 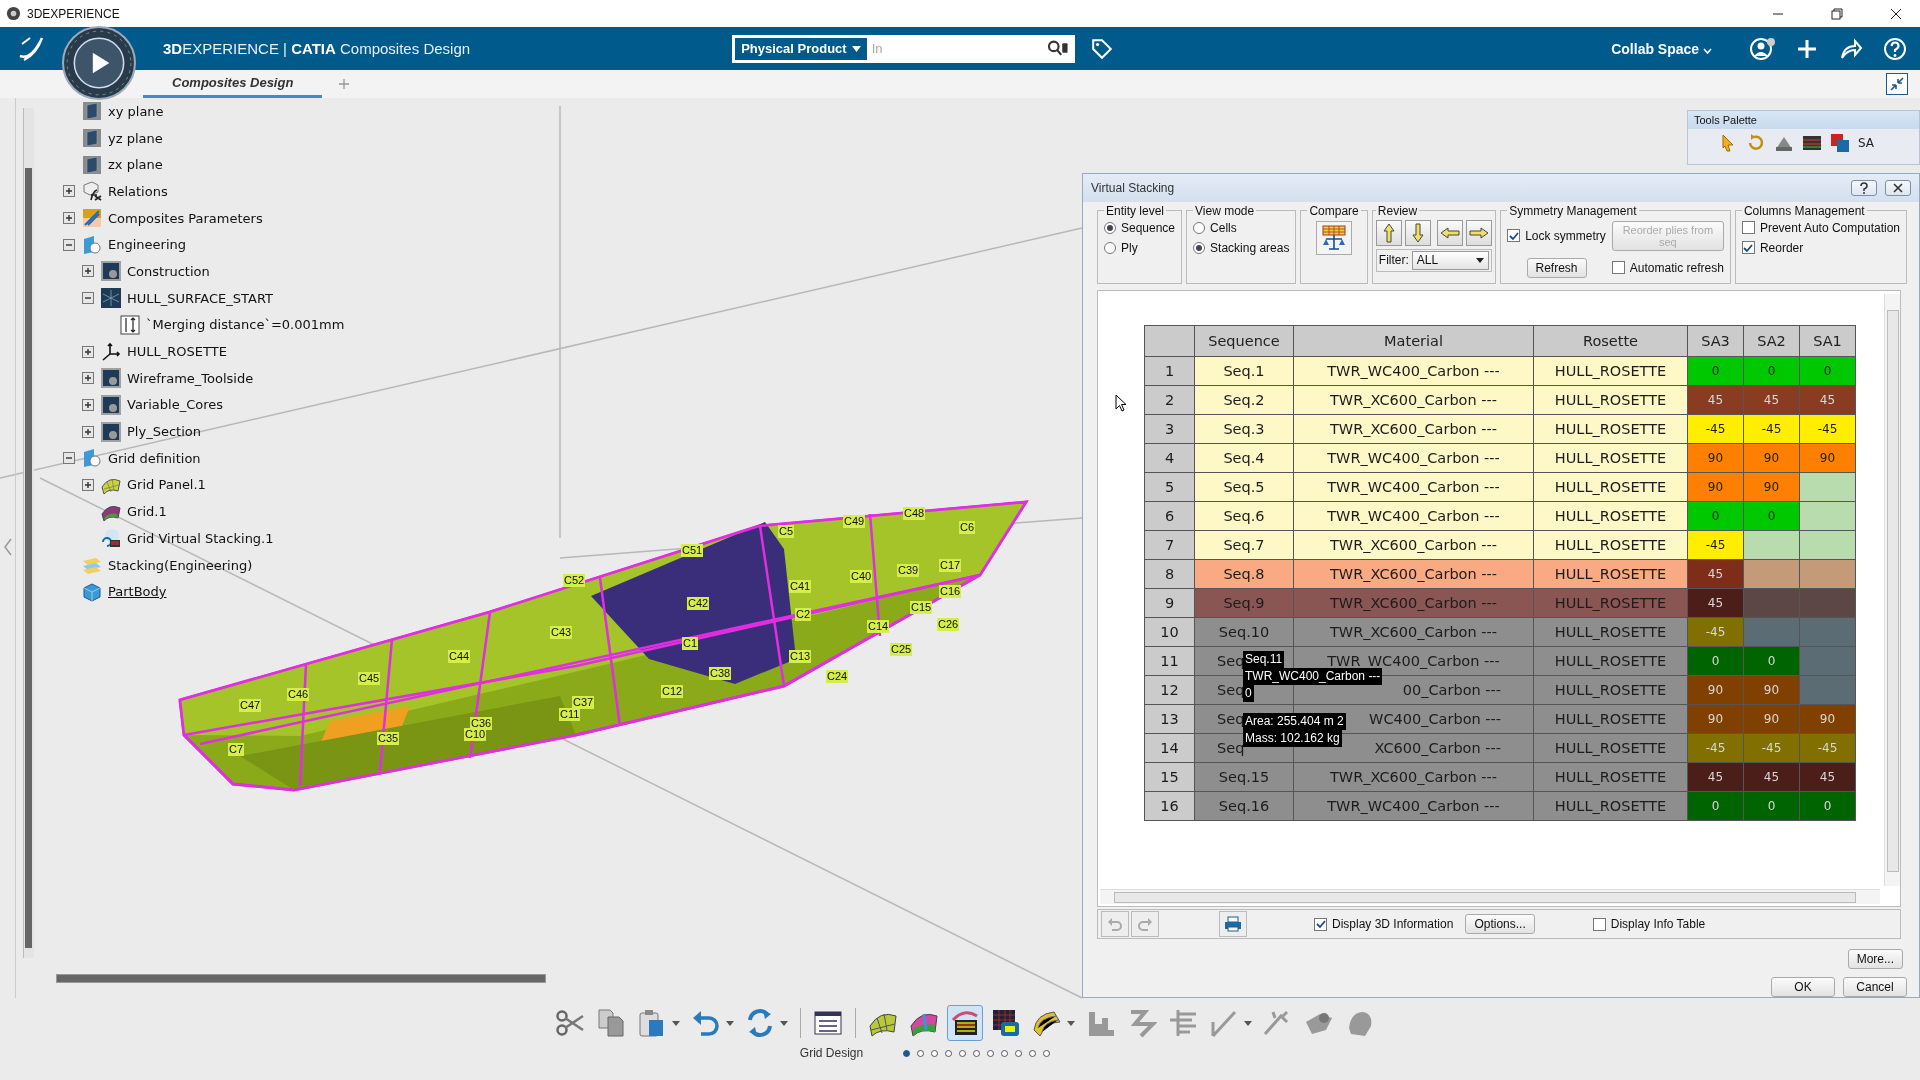 What do you see at coordinates (1875, 987) in the screenshot?
I see `cancel-button: Cancel` at bounding box center [1875, 987].